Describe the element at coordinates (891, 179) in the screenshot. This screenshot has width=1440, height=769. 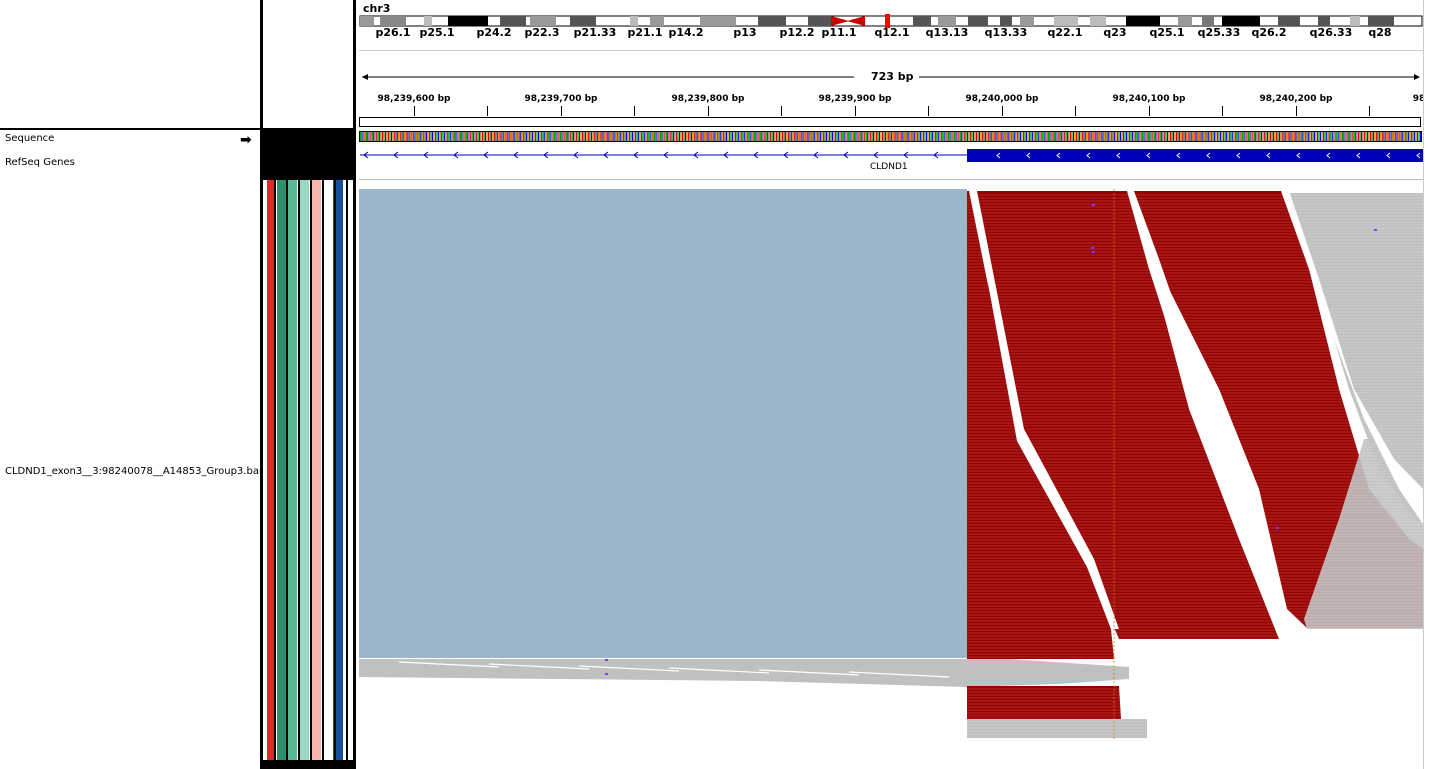
I see `gene-track-divider` at that location.